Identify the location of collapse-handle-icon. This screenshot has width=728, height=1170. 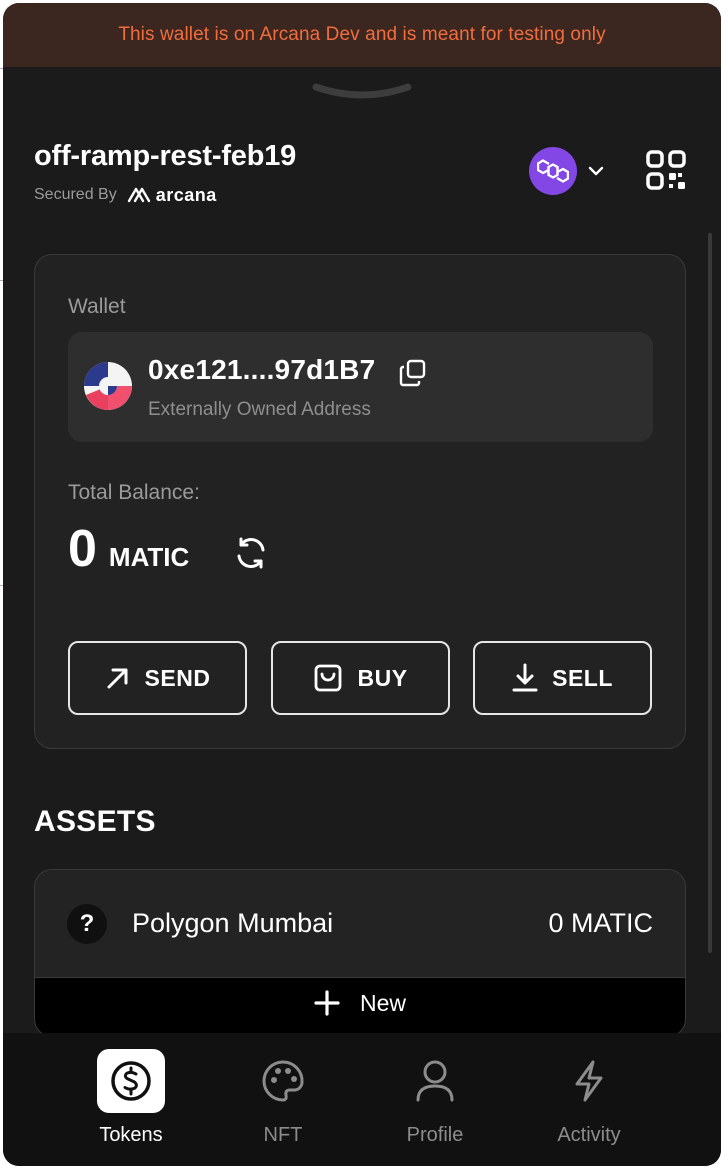
(362, 91).